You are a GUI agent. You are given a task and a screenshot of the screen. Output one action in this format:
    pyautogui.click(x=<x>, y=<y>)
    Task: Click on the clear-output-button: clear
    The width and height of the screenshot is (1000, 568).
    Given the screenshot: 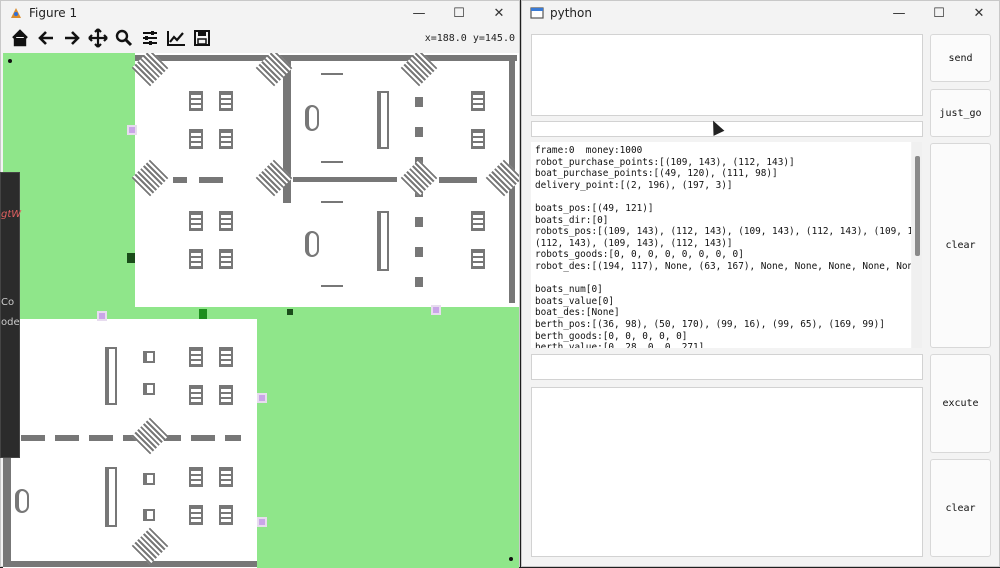 What is the action you would take?
    pyautogui.click(x=960, y=245)
    